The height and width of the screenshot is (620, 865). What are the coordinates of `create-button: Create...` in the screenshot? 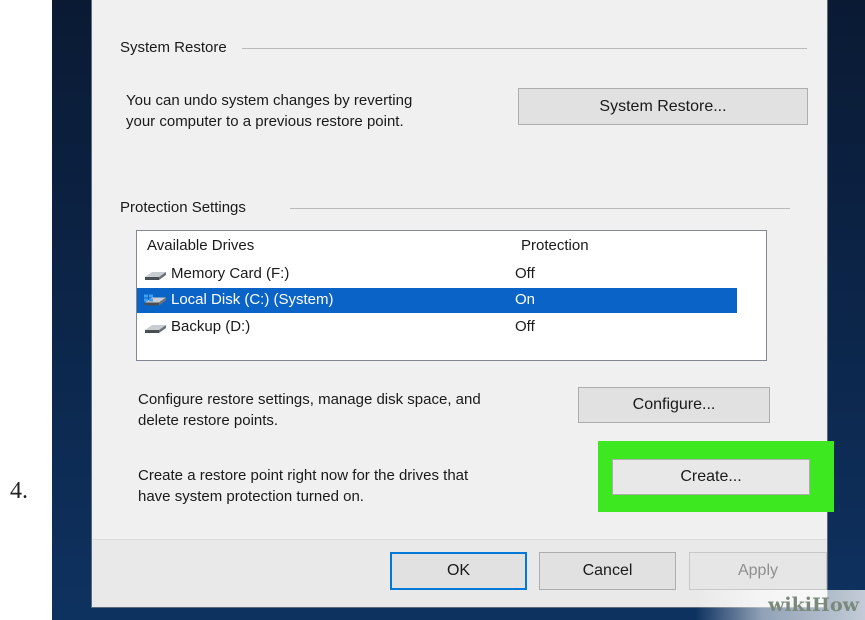 It's located at (711, 477).